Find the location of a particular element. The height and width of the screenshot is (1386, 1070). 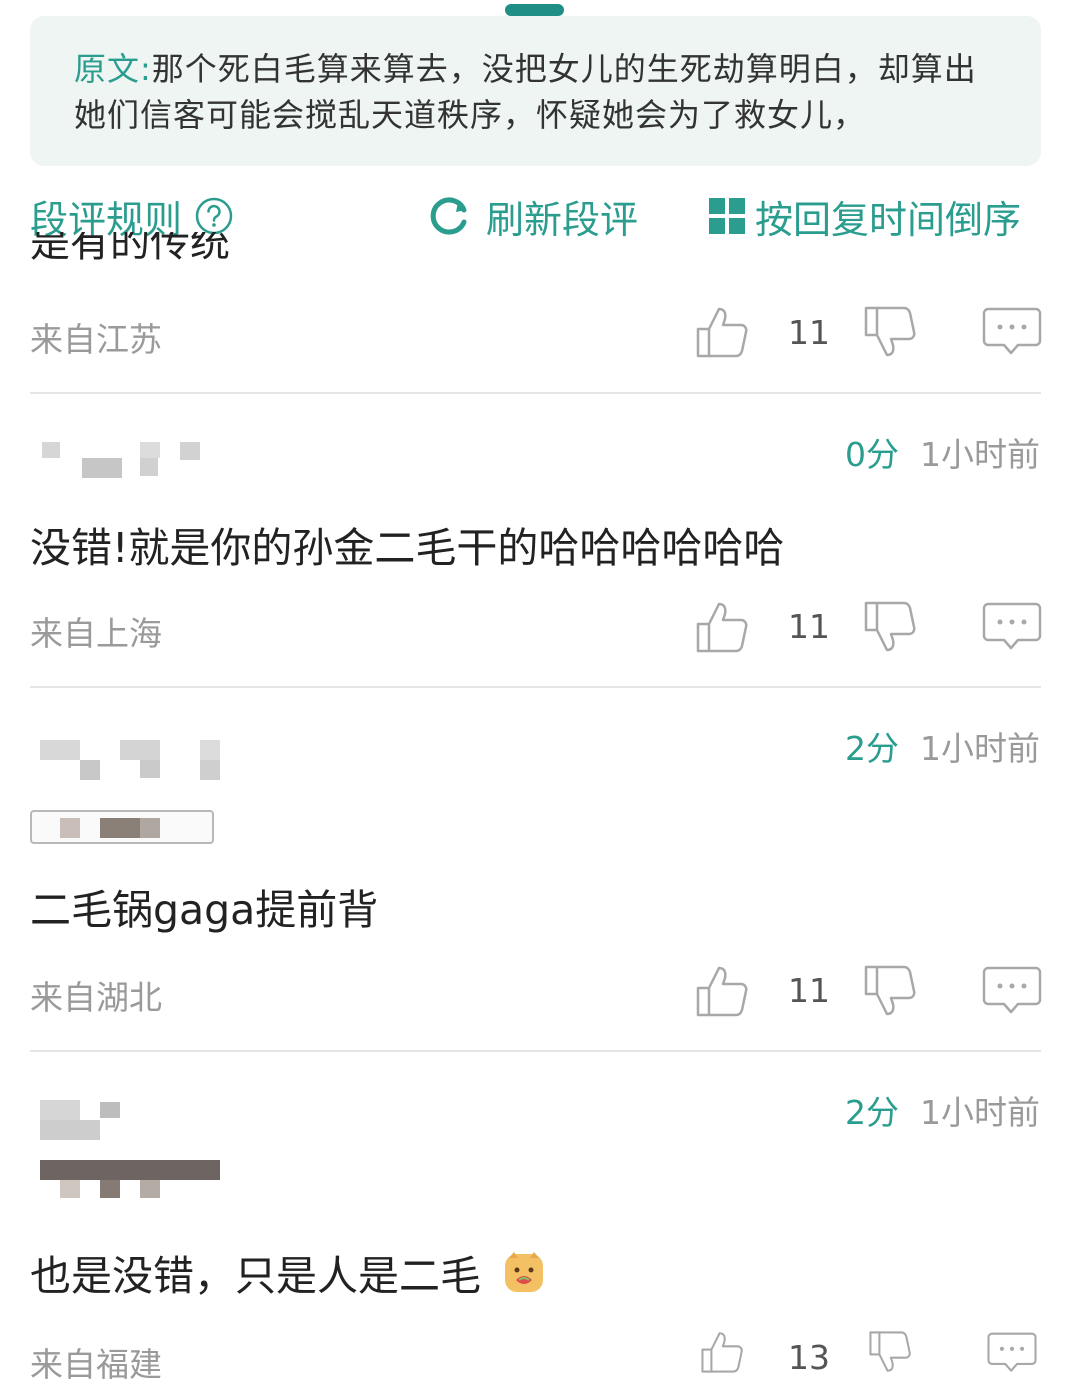

comment-text: 没错!就是你的孙金二毛干的哈哈哈哈哈哈 is located at coordinates (407, 548).